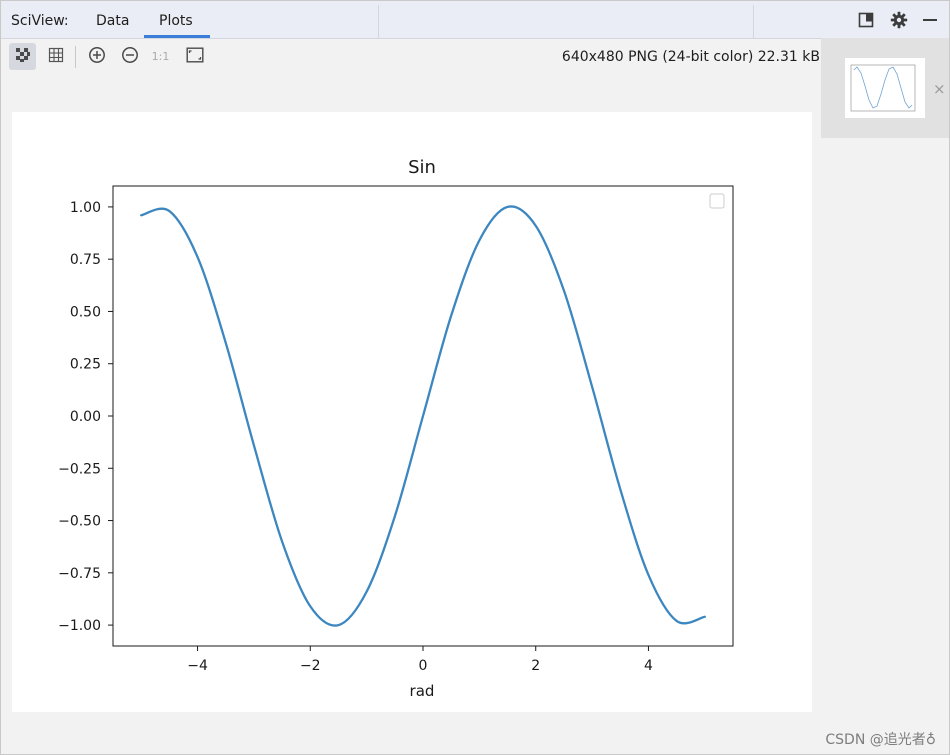 The height and width of the screenshot is (755, 950). I want to click on layout-icon, so click(866, 20).